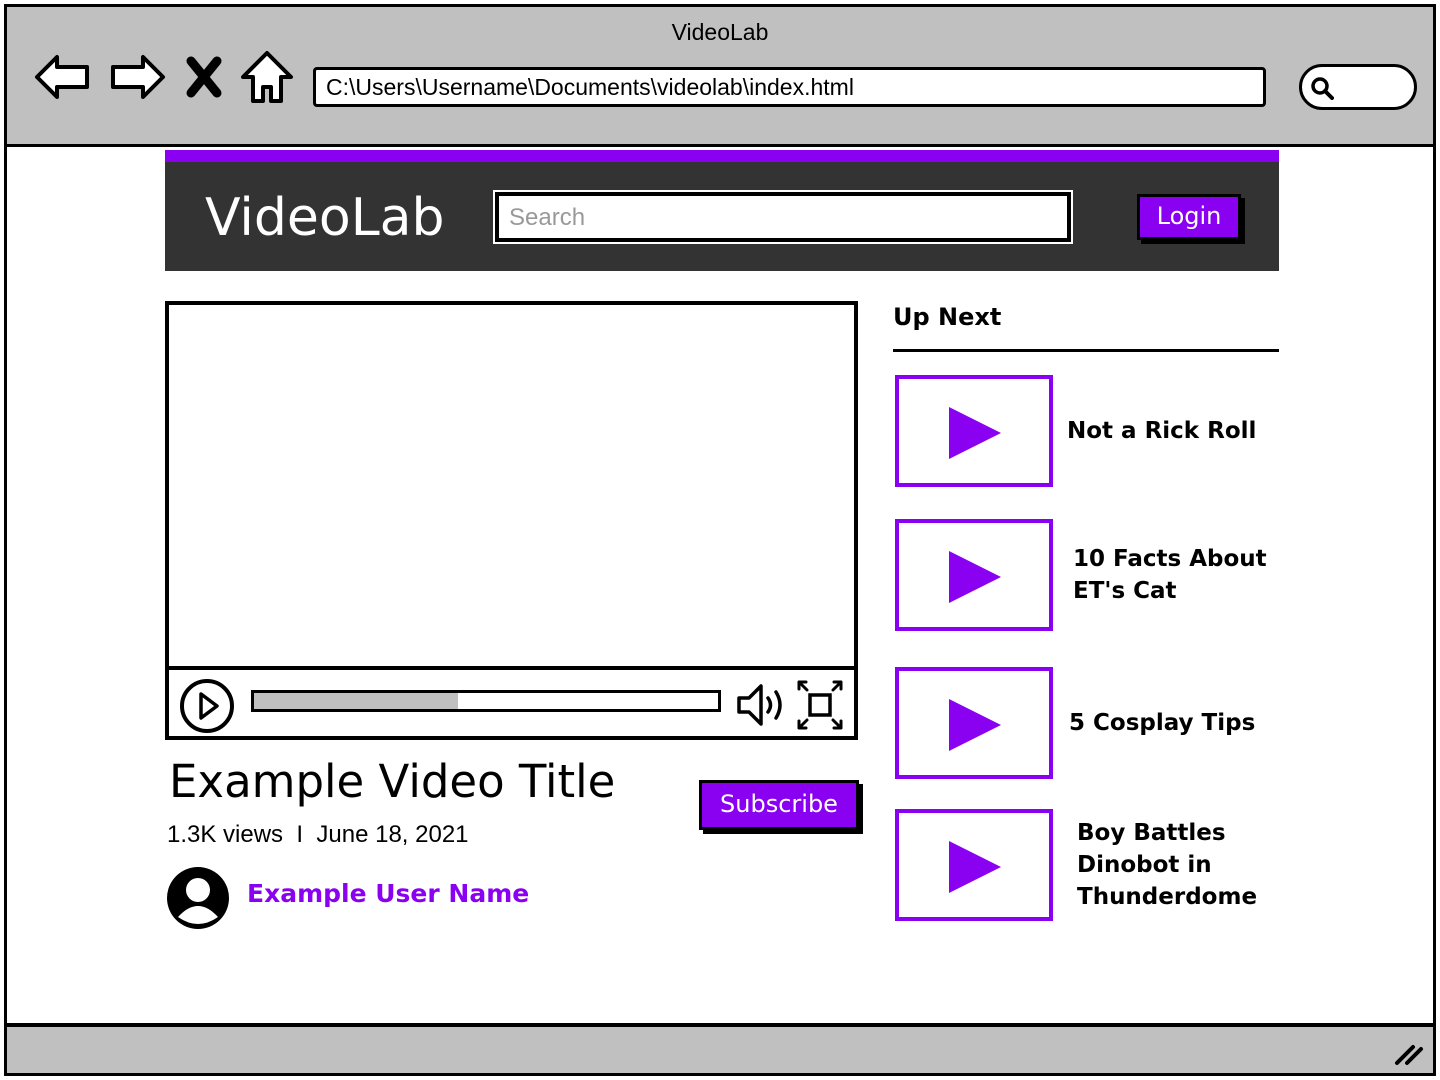 The height and width of the screenshot is (1080, 1440). I want to click on browser-search-field, so click(1358, 87).